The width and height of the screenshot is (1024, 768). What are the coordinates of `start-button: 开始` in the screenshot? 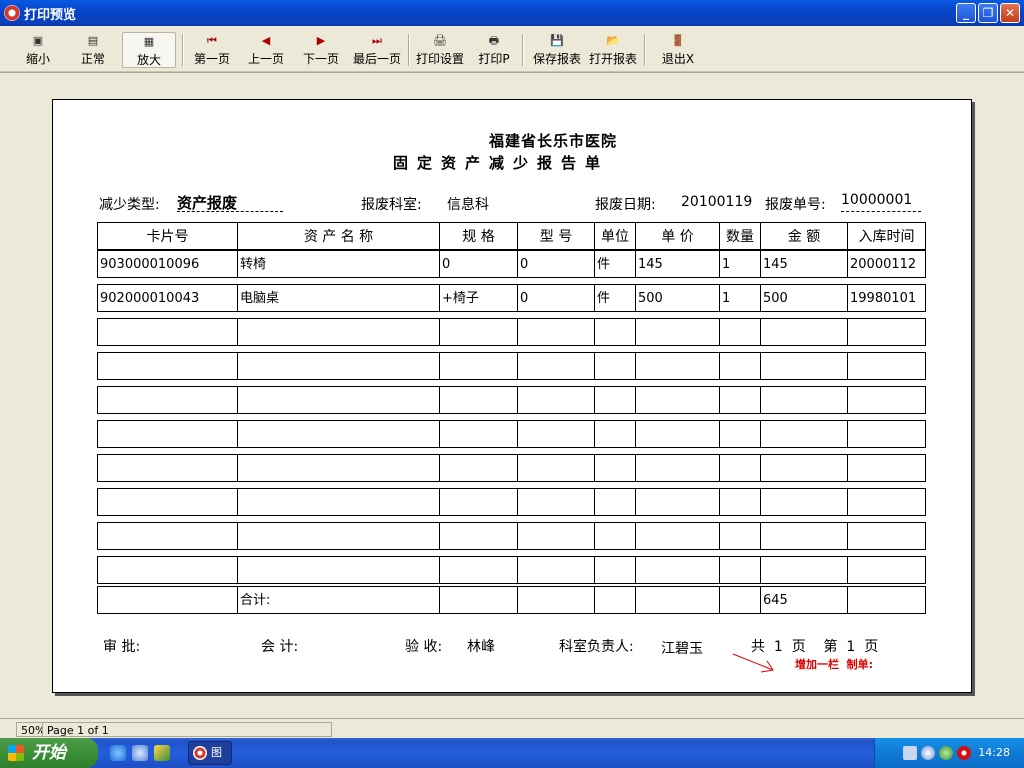 It's located at (49, 753).